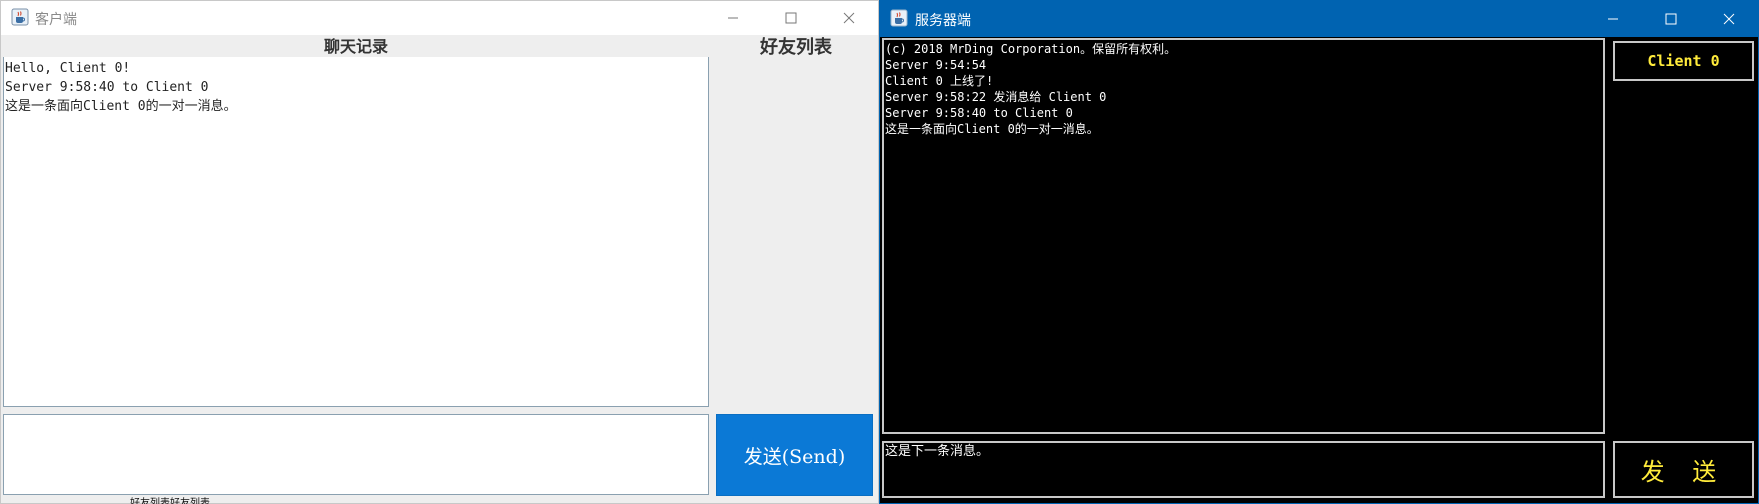  I want to click on log-line: Server 9:58:22 发消息给 Client 0, so click(996, 97).